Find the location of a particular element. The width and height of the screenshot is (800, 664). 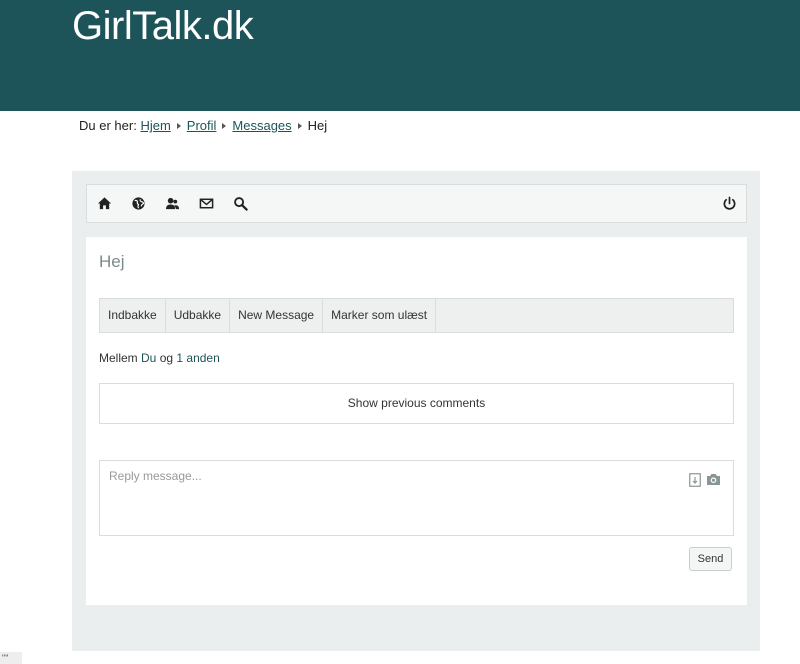

file-attach-icon is located at coordinates (695, 480).